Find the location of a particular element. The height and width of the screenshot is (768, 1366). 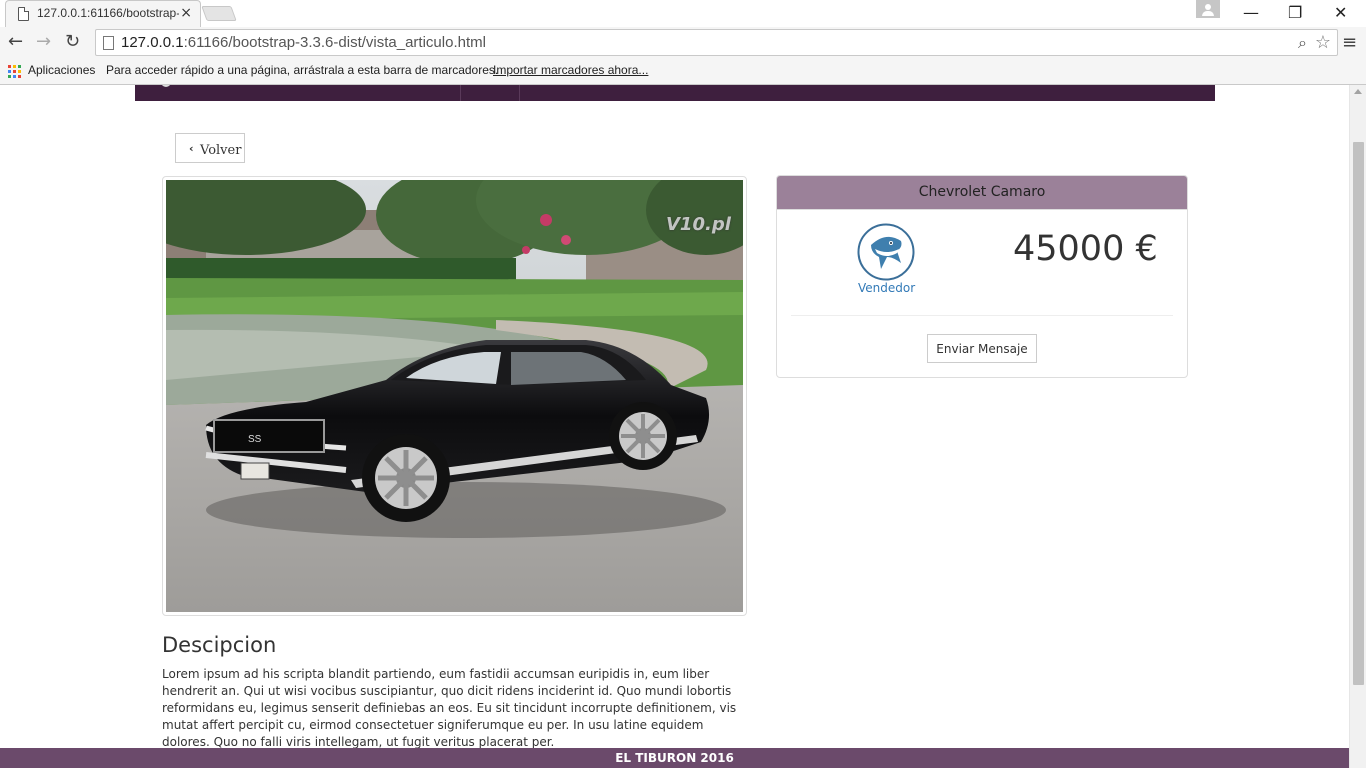

url-host: 127.0.0.1 is located at coordinates (152, 42).